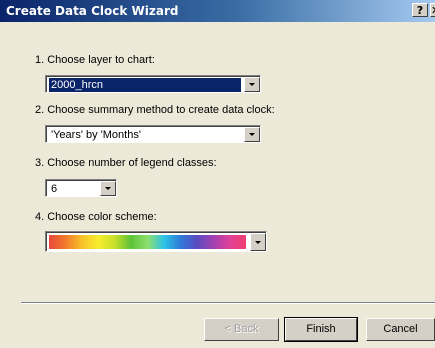 Image resolution: width=435 pixels, height=348 pixels. What do you see at coordinates (321, 329) in the screenshot?
I see `finish-button: Finish` at bounding box center [321, 329].